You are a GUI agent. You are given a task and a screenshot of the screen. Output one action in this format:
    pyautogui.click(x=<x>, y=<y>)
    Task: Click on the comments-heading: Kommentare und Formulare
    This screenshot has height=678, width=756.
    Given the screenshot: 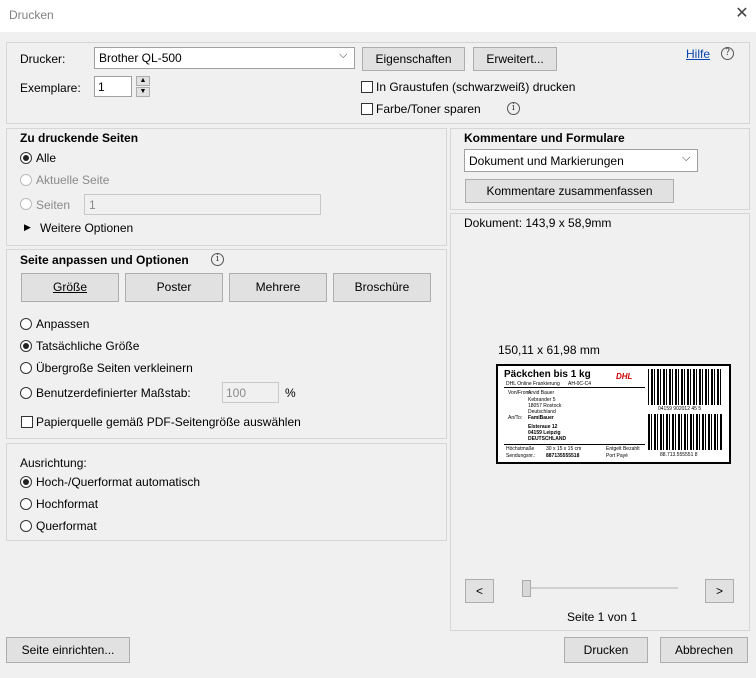 What is the action you would take?
    pyautogui.click(x=544, y=138)
    